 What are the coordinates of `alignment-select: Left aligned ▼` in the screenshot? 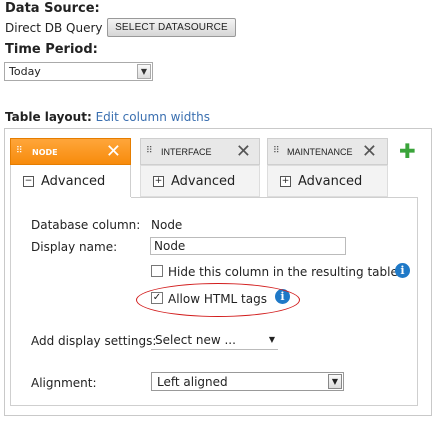 It's located at (247, 381).